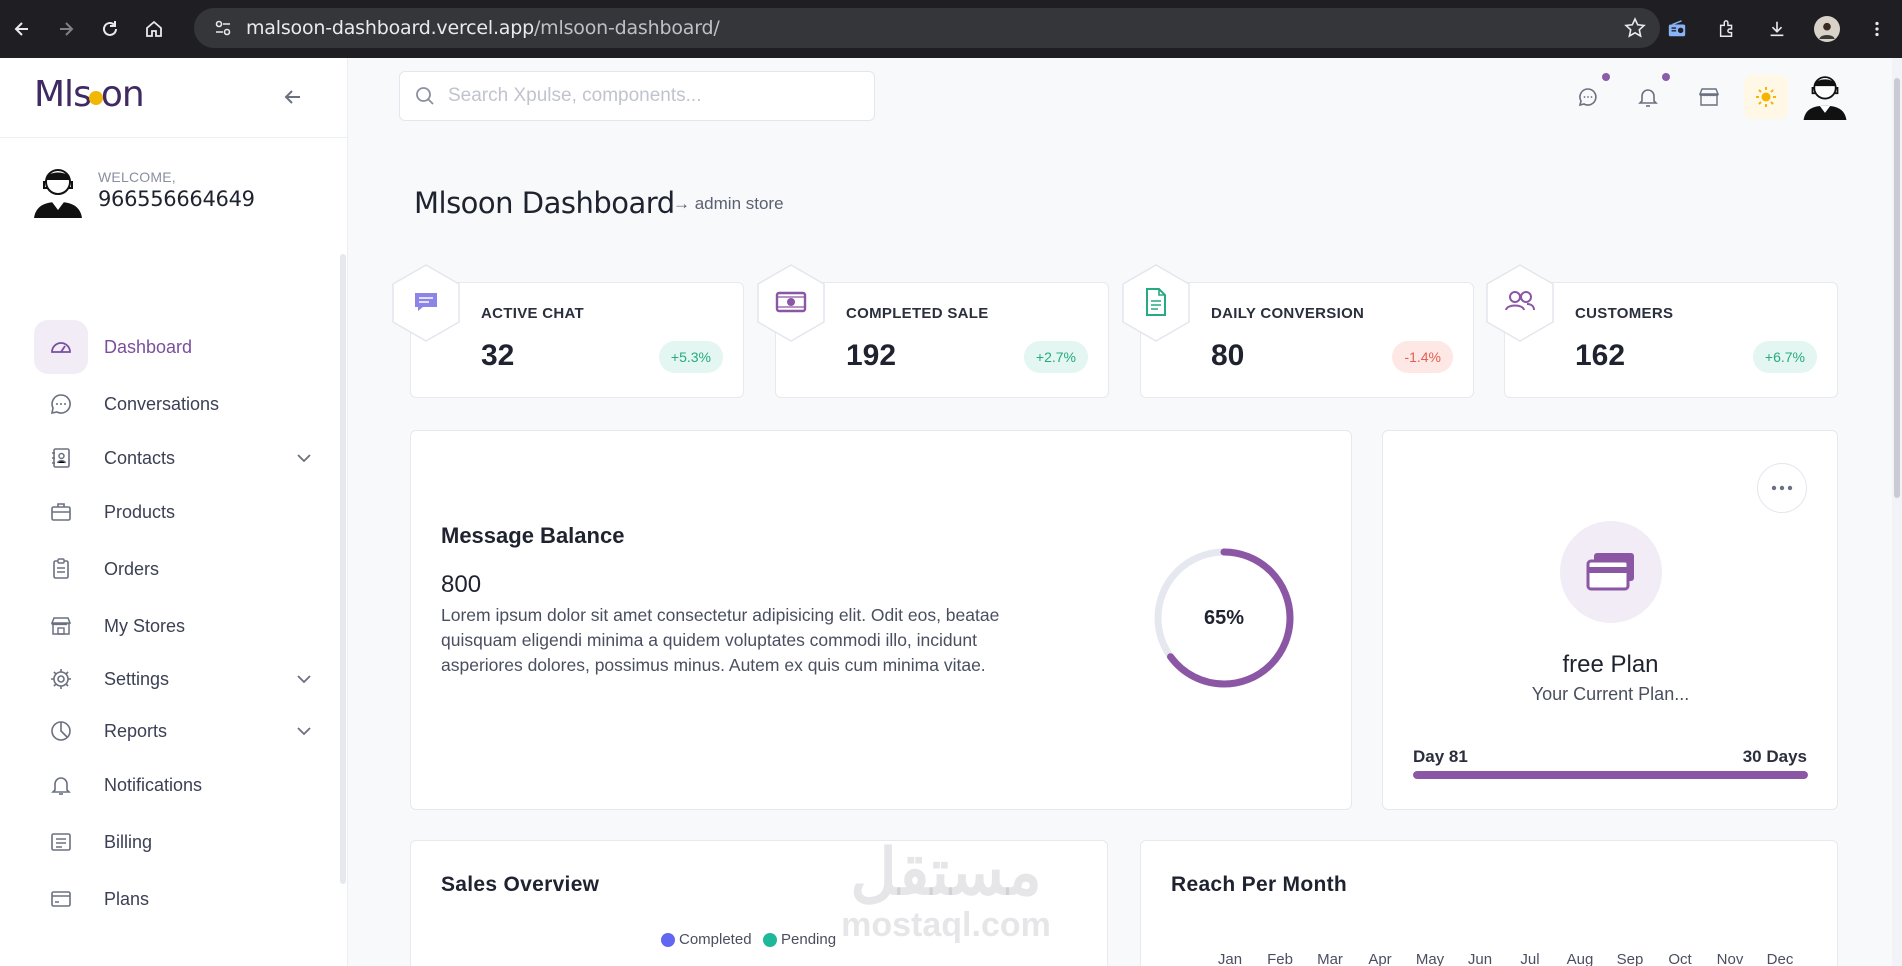  I want to click on sidebar-item-label: Contacts, so click(140, 457).